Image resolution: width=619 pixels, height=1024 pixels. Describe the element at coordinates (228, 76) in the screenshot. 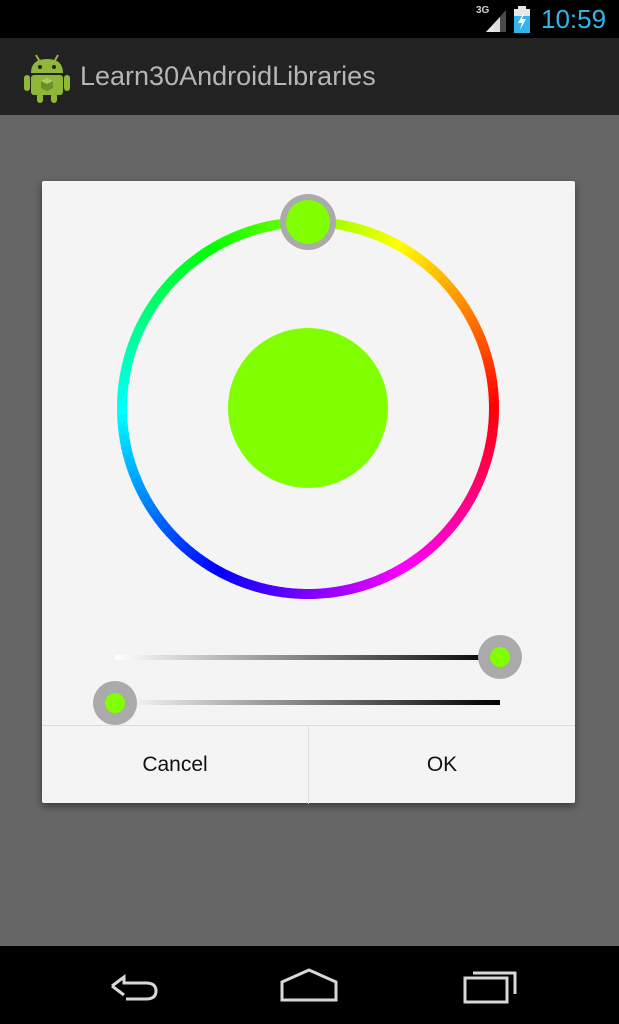

I see `app-title: Learn30AndroidLibraries` at that location.